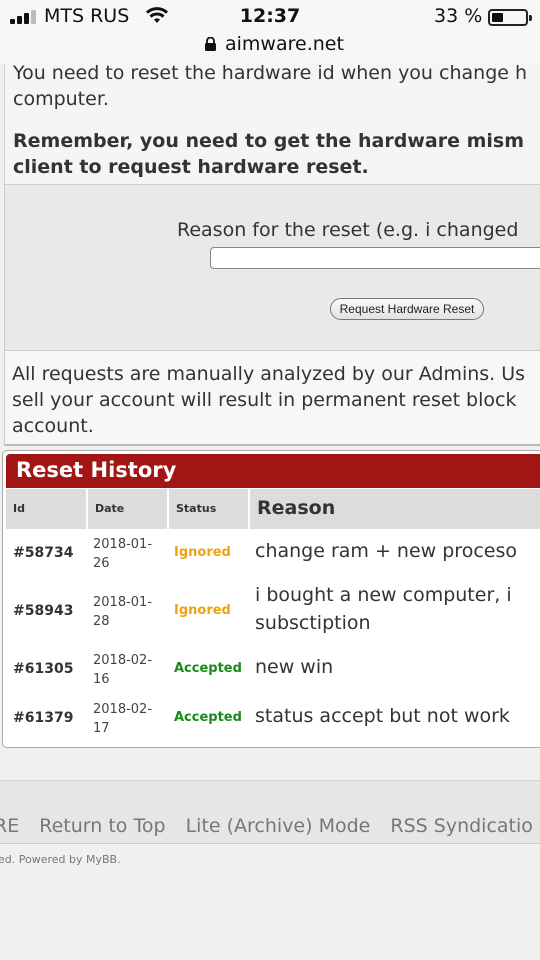 The image size is (540, 960). Describe the element at coordinates (96, 470) in the screenshot. I see `reset-history-title: Reset History` at that location.